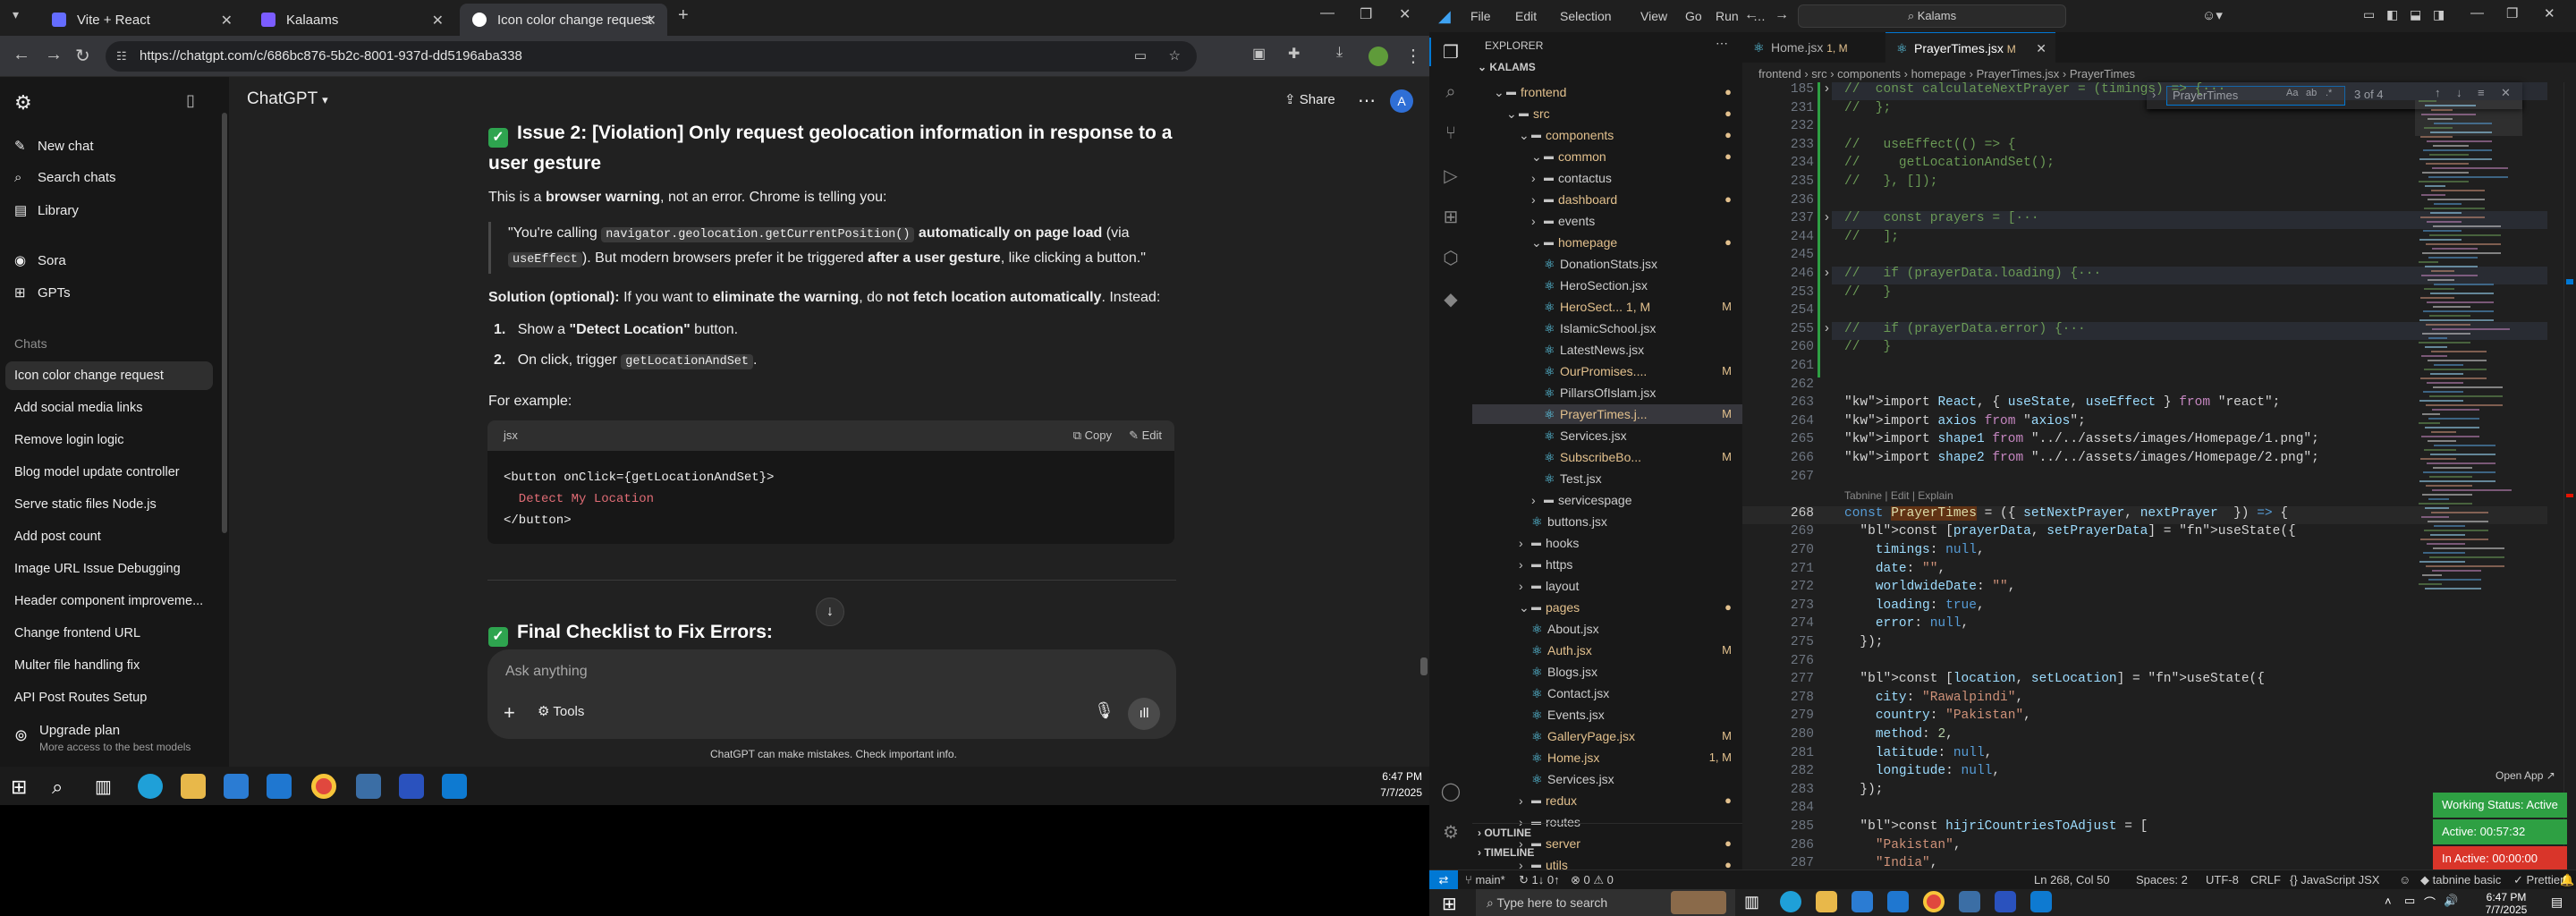 The height and width of the screenshot is (916, 2576). I want to click on chrome-icon, so click(1934, 901).